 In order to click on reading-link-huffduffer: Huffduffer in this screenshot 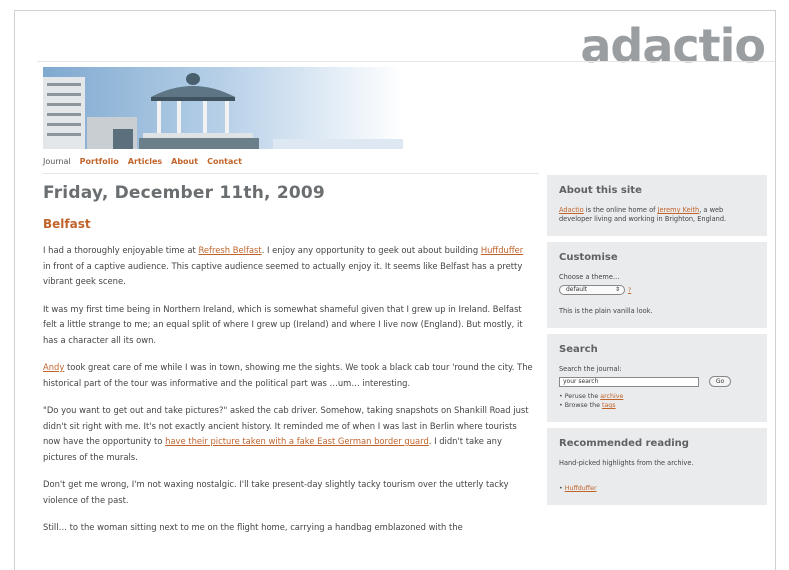, I will do `click(581, 488)`.